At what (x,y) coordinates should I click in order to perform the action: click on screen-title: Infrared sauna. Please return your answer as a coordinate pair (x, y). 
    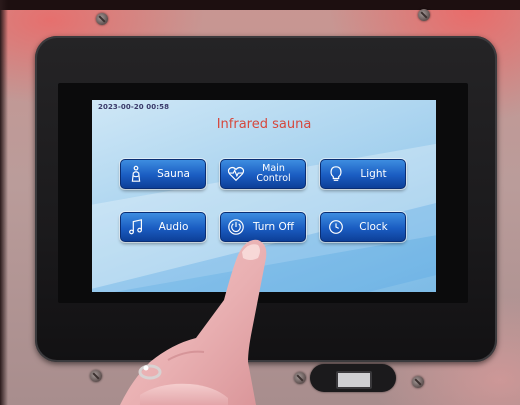
    Looking at the image, I should click on (264, 124).